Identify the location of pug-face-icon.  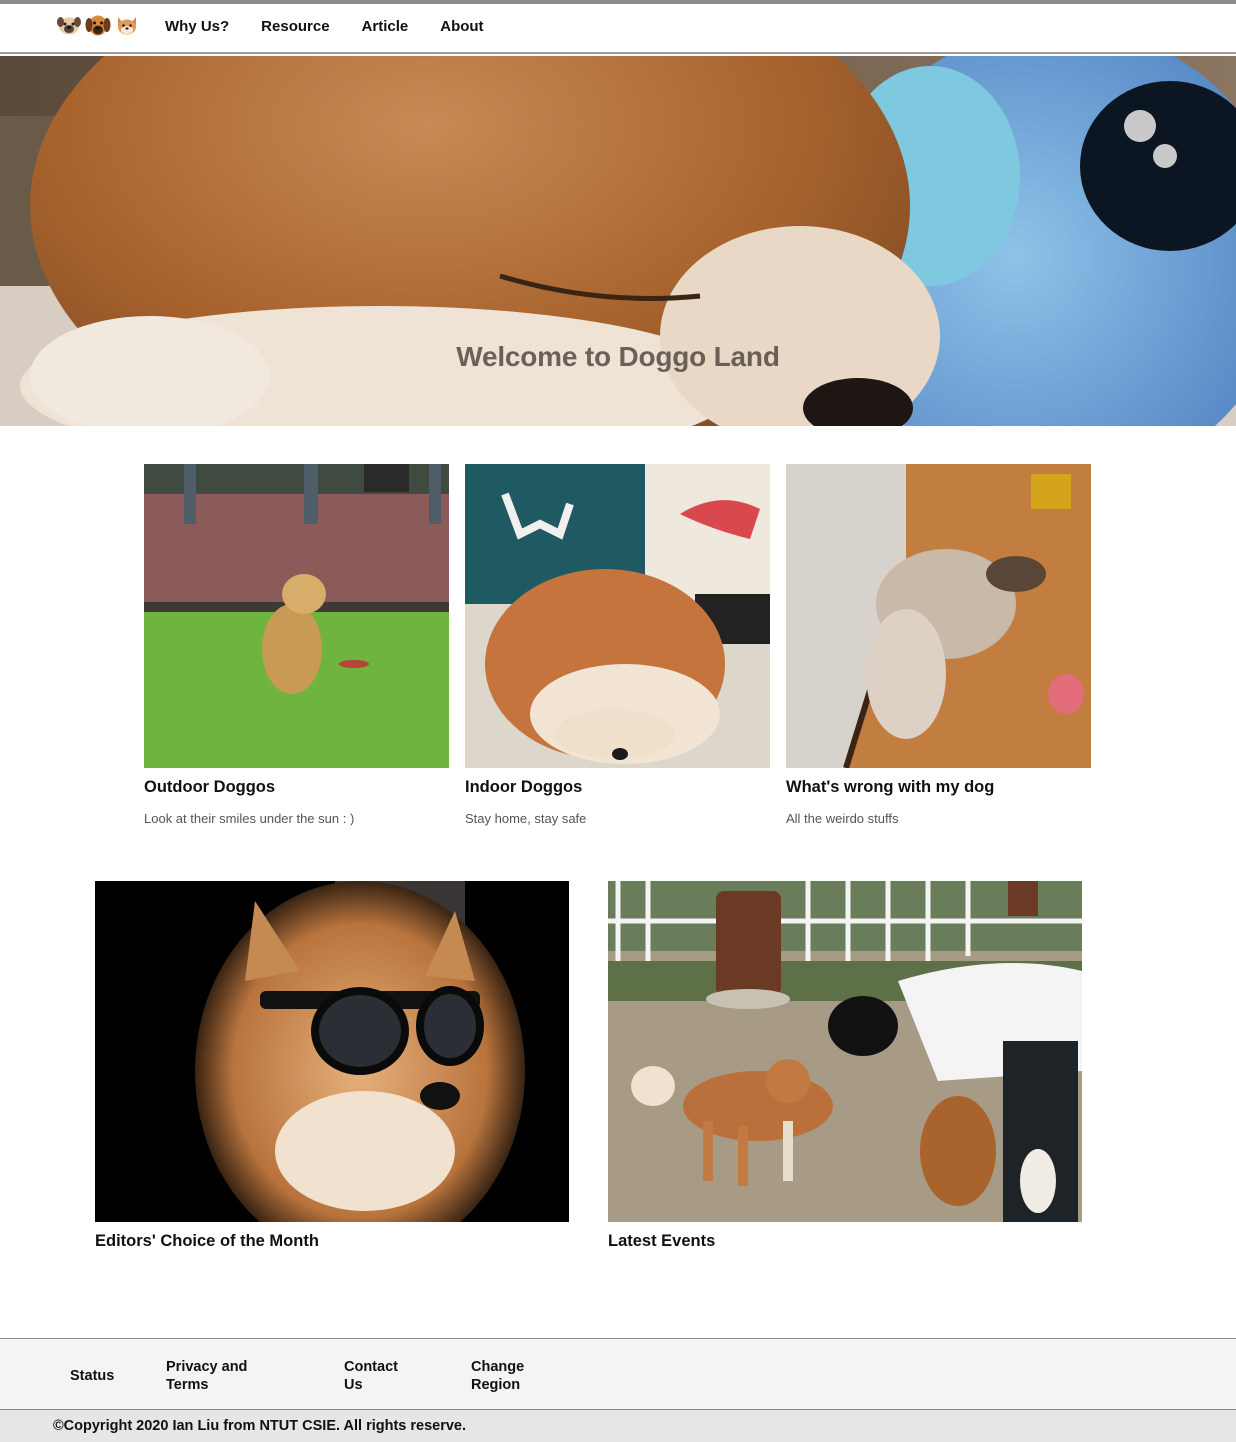
(69, 26).